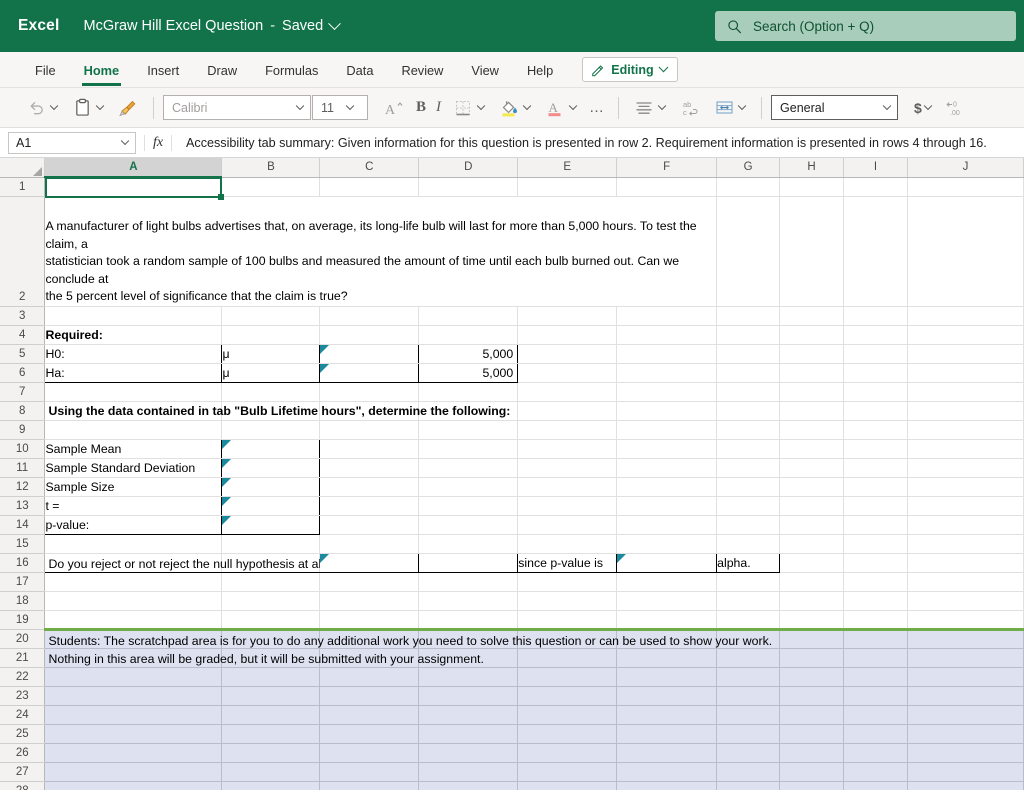 The height and width of the screenshot is (794, 1024). I want to click on wrap-text-button: ab c, so click(690, 108).